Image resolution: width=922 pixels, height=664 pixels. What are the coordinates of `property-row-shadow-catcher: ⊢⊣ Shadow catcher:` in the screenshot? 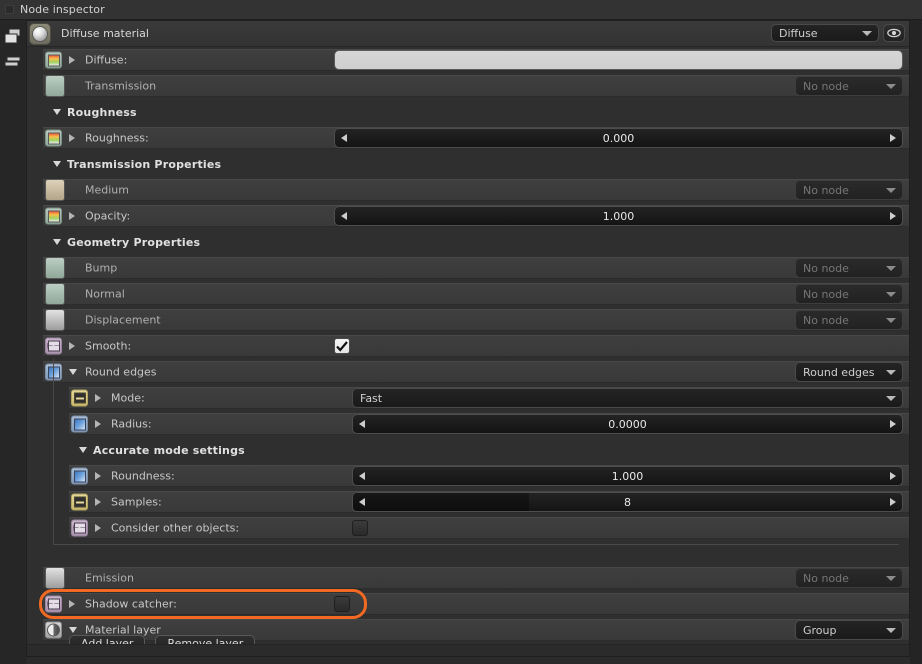 It's located at (468, 604).